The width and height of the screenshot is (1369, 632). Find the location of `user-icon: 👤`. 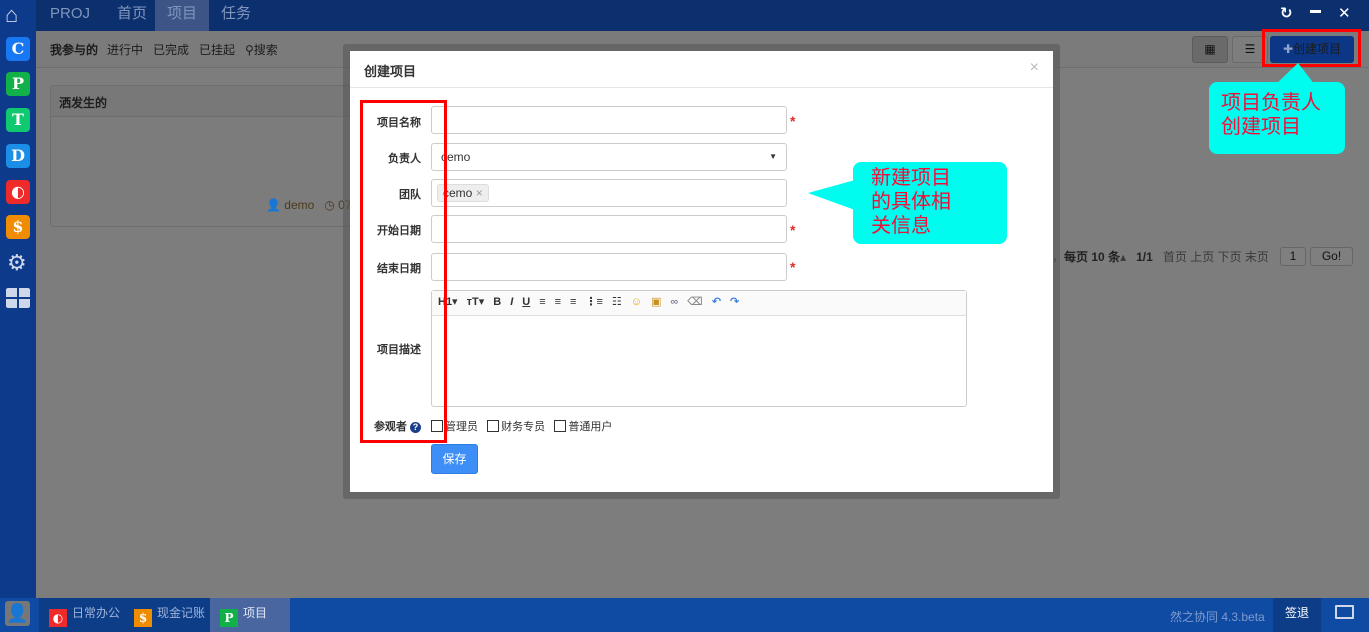

user-icon: 👤 is located at coordinates (273, 205).